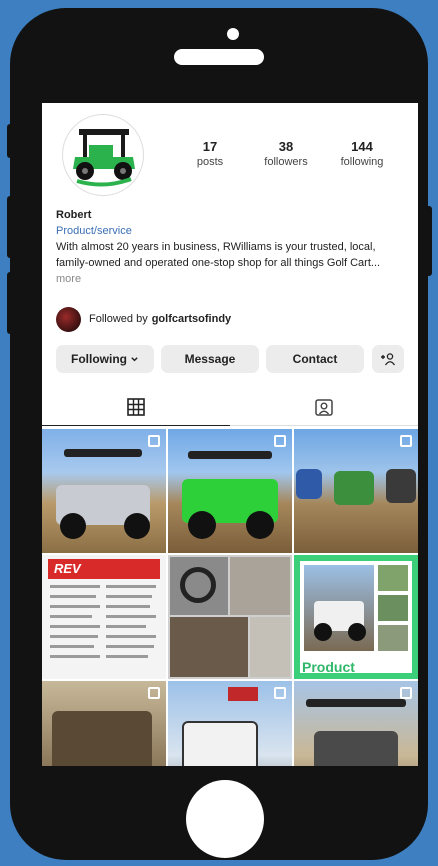 Image resolution: width=438 pixels, height=866 pixels. Describe the element at coordinates (233, 34) in the screenshot. I see `front-camera` at that location.